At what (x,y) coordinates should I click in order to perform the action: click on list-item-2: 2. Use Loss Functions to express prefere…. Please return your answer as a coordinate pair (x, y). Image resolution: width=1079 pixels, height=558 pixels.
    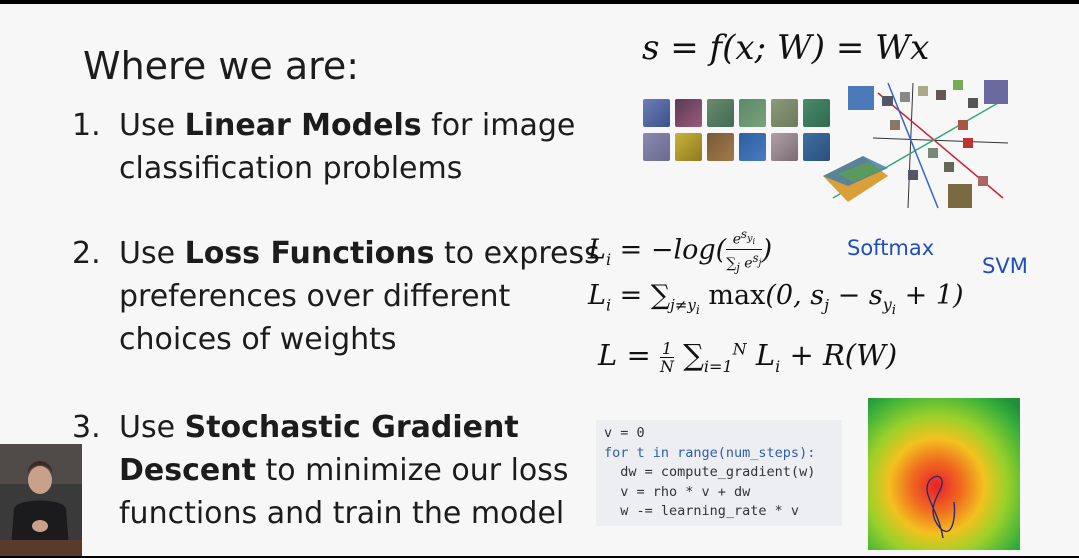
    Looking at the image, I should click on (336, 297).